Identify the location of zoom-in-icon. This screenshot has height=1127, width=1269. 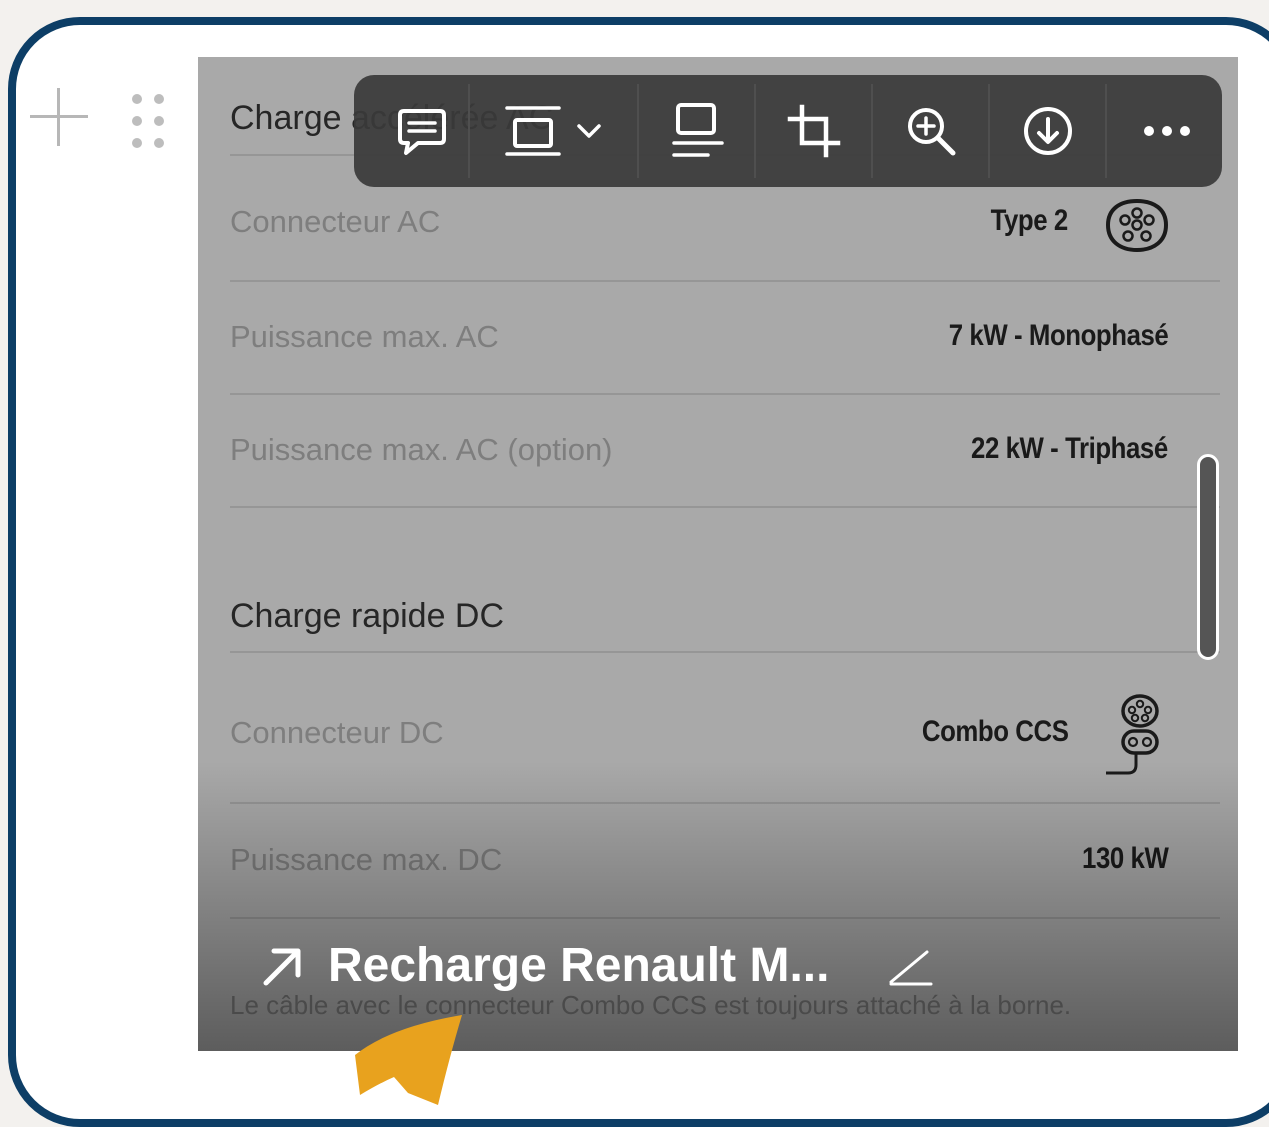
(932, 132).